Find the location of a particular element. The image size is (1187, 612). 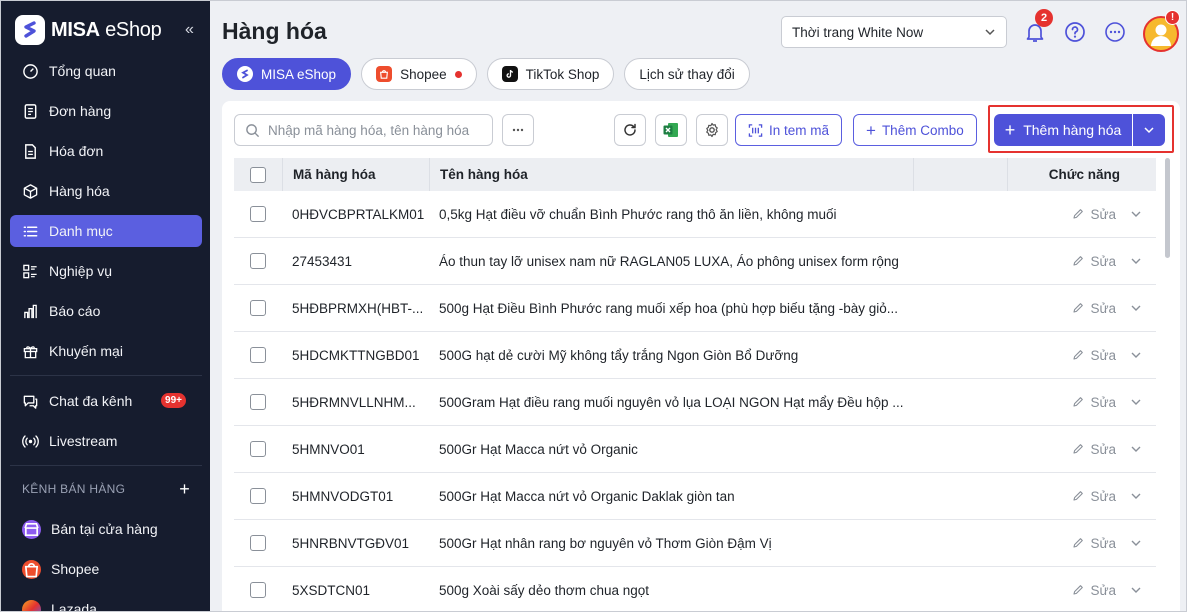

sidebar-item-don-hang: Đơn hàng is located at coordinates (106, 111).